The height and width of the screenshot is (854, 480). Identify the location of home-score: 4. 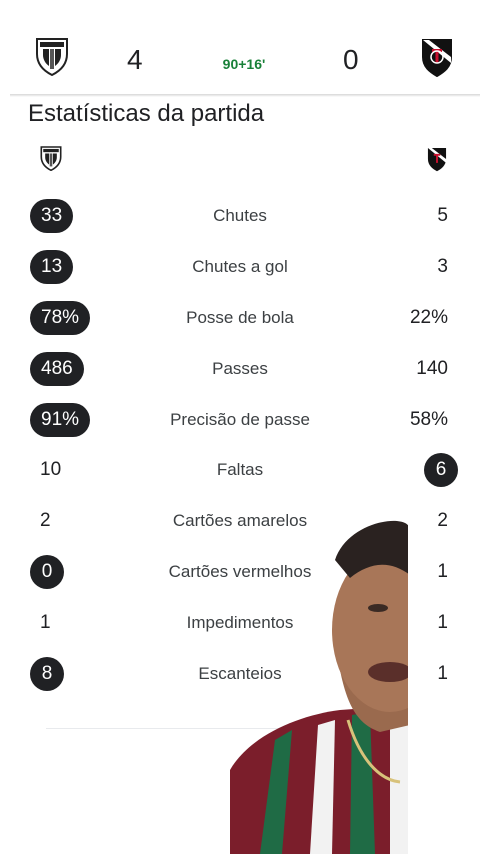
(135, 59).